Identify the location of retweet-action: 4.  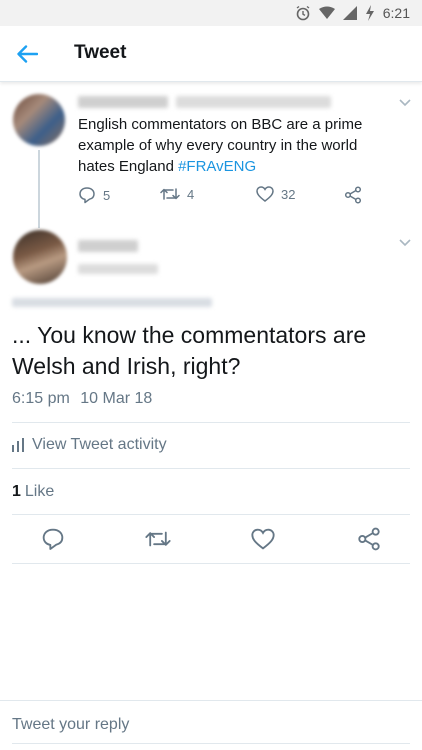
(177, 194).